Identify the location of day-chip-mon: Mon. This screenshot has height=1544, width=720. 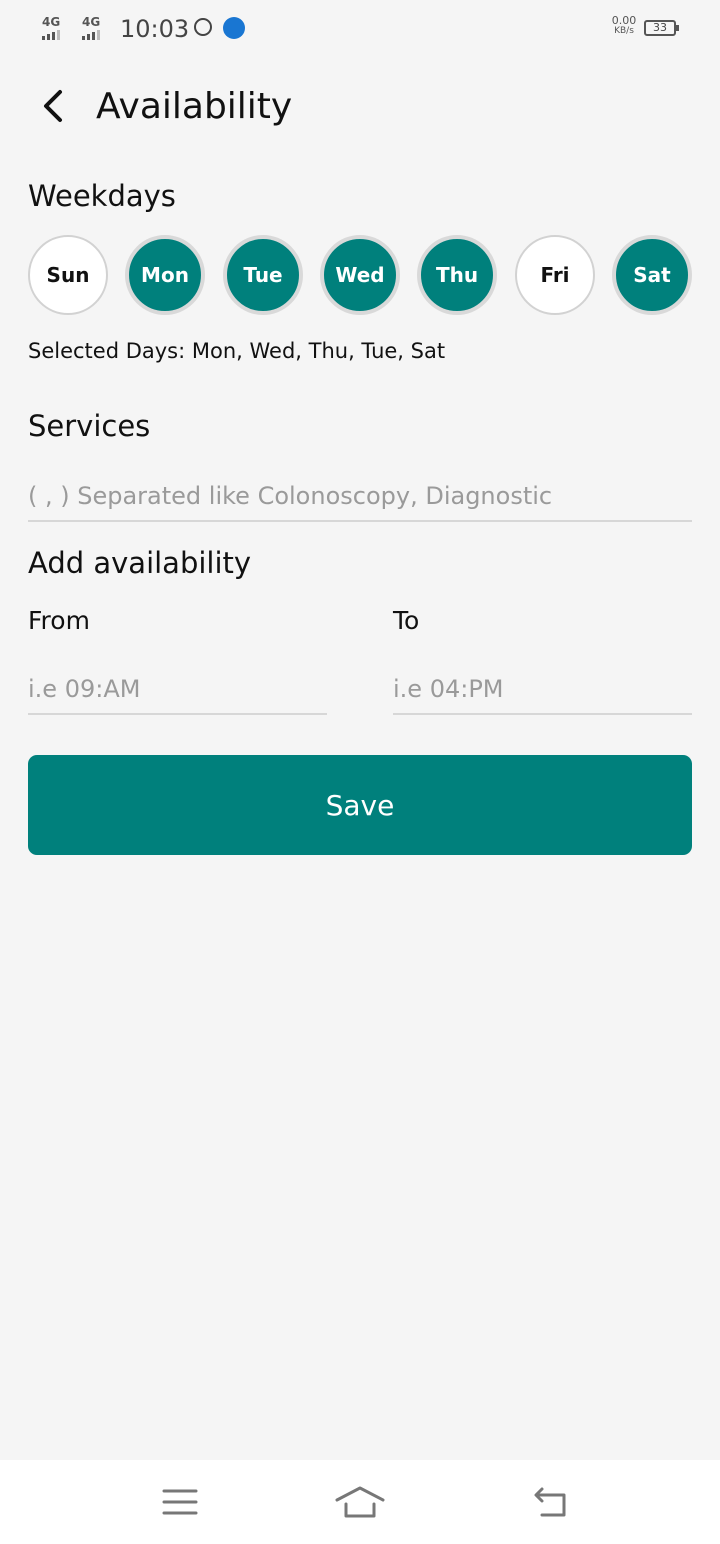
(165, 275).